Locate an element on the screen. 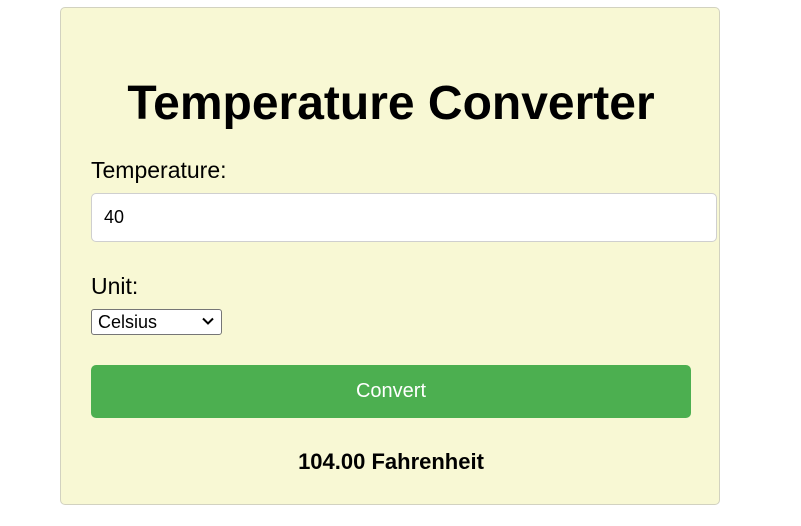 The image size is (801, 526). convert-button: Convert is located at coordinates (391, 391).